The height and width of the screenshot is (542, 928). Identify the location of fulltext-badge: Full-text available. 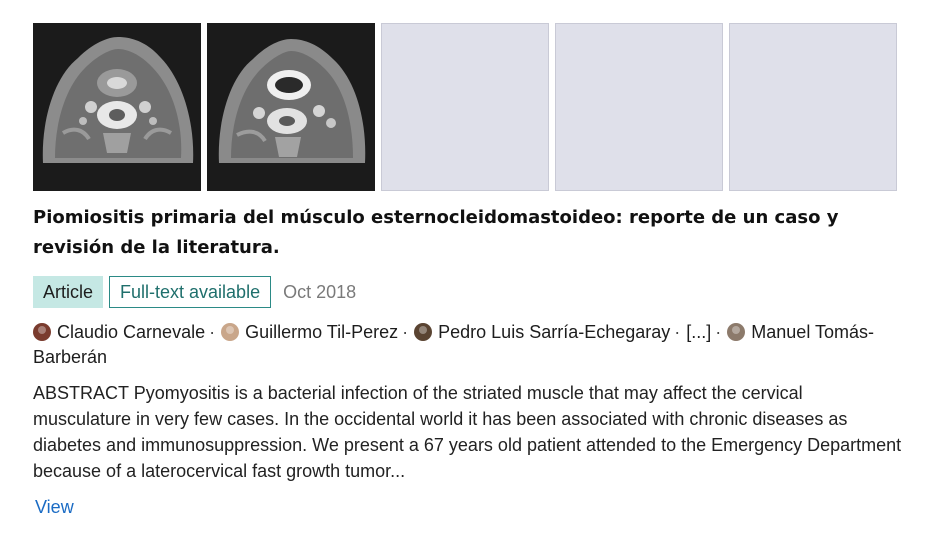
(190, 292).